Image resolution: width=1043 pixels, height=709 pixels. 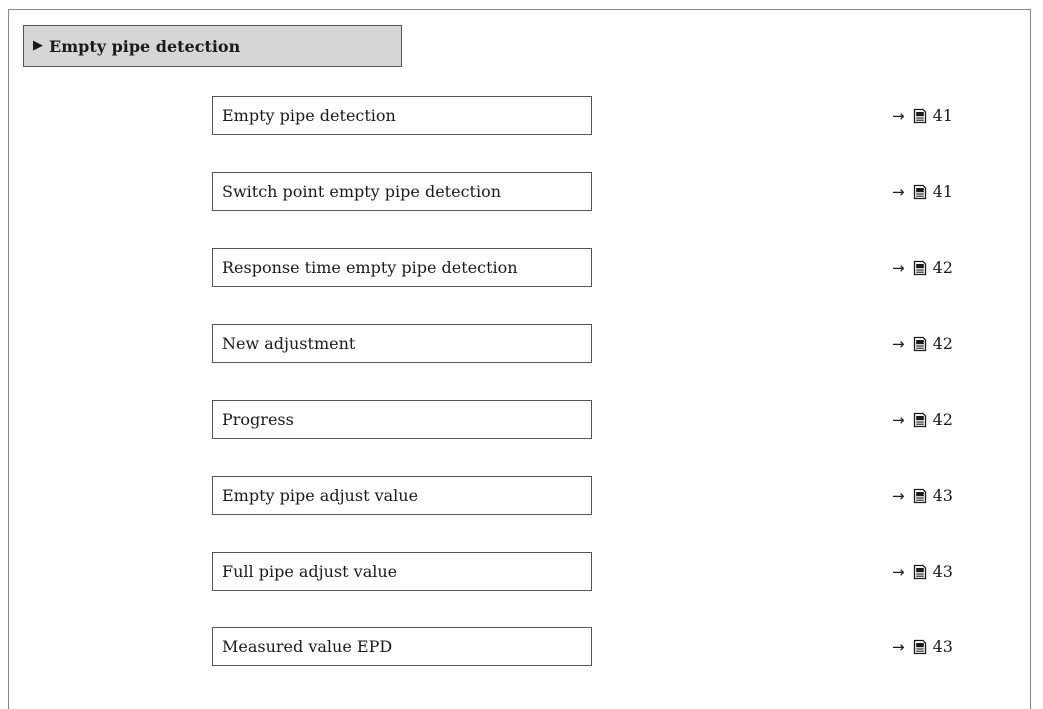 I want to click on parameter-box: New adjustment, so click(x=402, y=343).